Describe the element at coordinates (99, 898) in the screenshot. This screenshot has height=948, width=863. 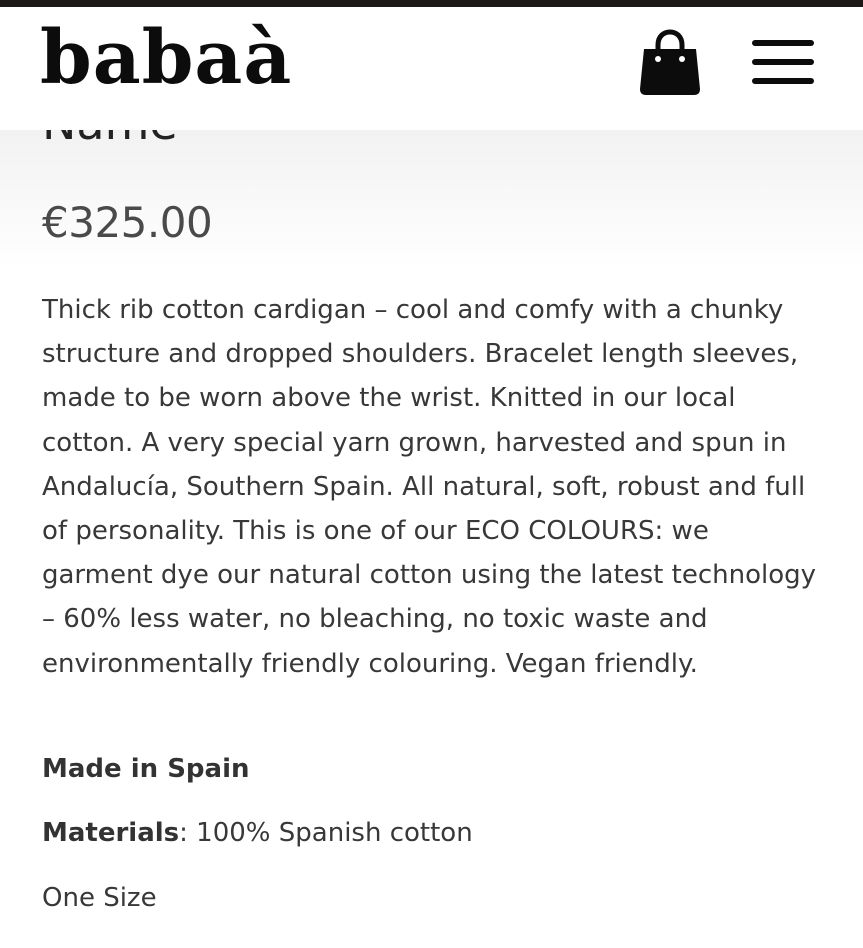
I see `product-size: One Size` at that location.